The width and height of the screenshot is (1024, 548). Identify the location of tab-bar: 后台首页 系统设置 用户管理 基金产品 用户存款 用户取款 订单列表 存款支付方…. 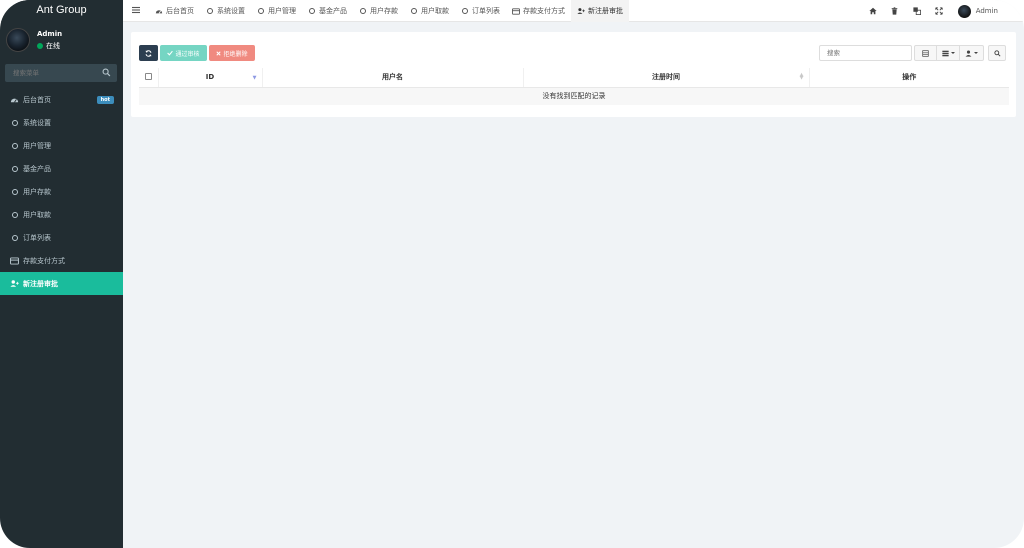
(389, 11).